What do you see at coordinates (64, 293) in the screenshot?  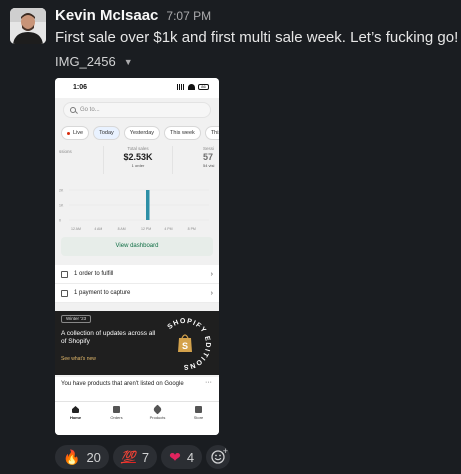 I see `credit-card-icon` at bounding box center [64, 293].